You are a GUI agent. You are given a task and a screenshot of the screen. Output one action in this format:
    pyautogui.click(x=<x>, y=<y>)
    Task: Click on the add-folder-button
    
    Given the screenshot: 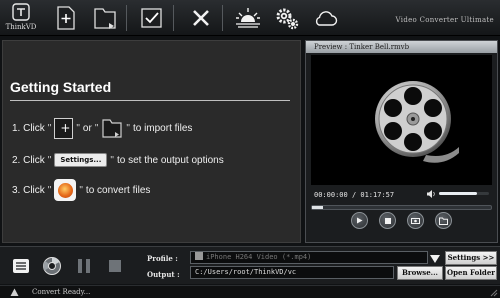 What is the action you would take?
    pyautogui.click(x=105, y=18)
    